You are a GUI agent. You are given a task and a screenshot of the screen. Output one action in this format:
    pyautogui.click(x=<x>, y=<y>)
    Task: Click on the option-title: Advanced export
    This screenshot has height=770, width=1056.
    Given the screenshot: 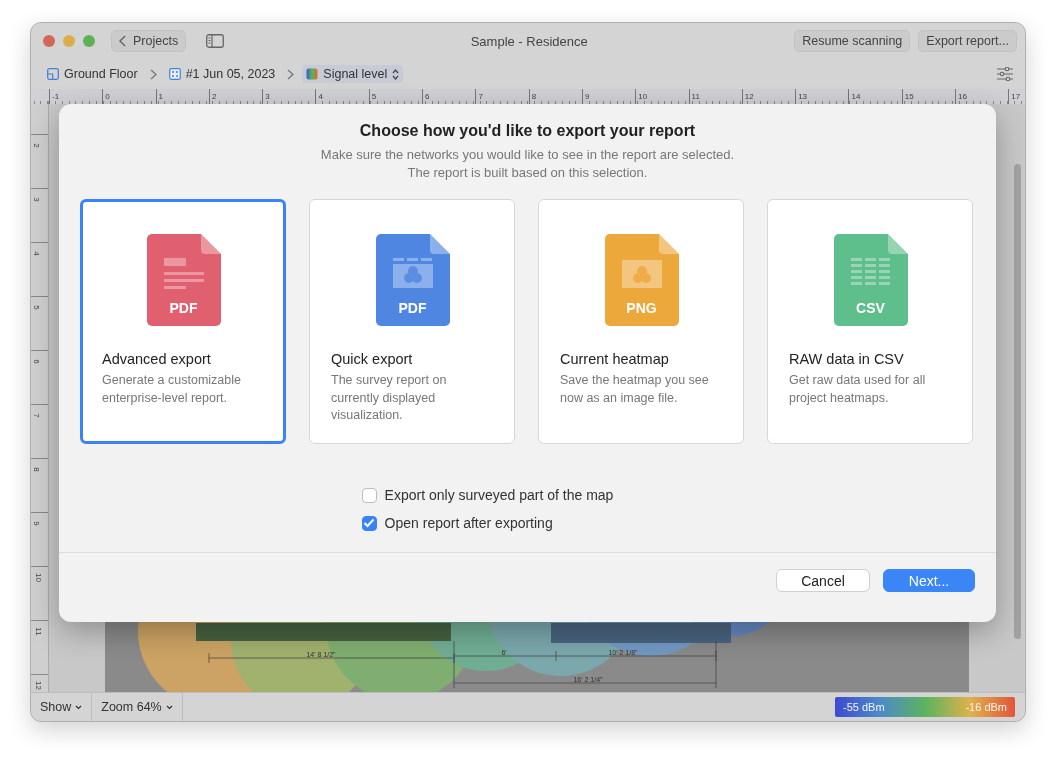 What is the action you would take?
    pyautogui.click(x=157, y=359)
    